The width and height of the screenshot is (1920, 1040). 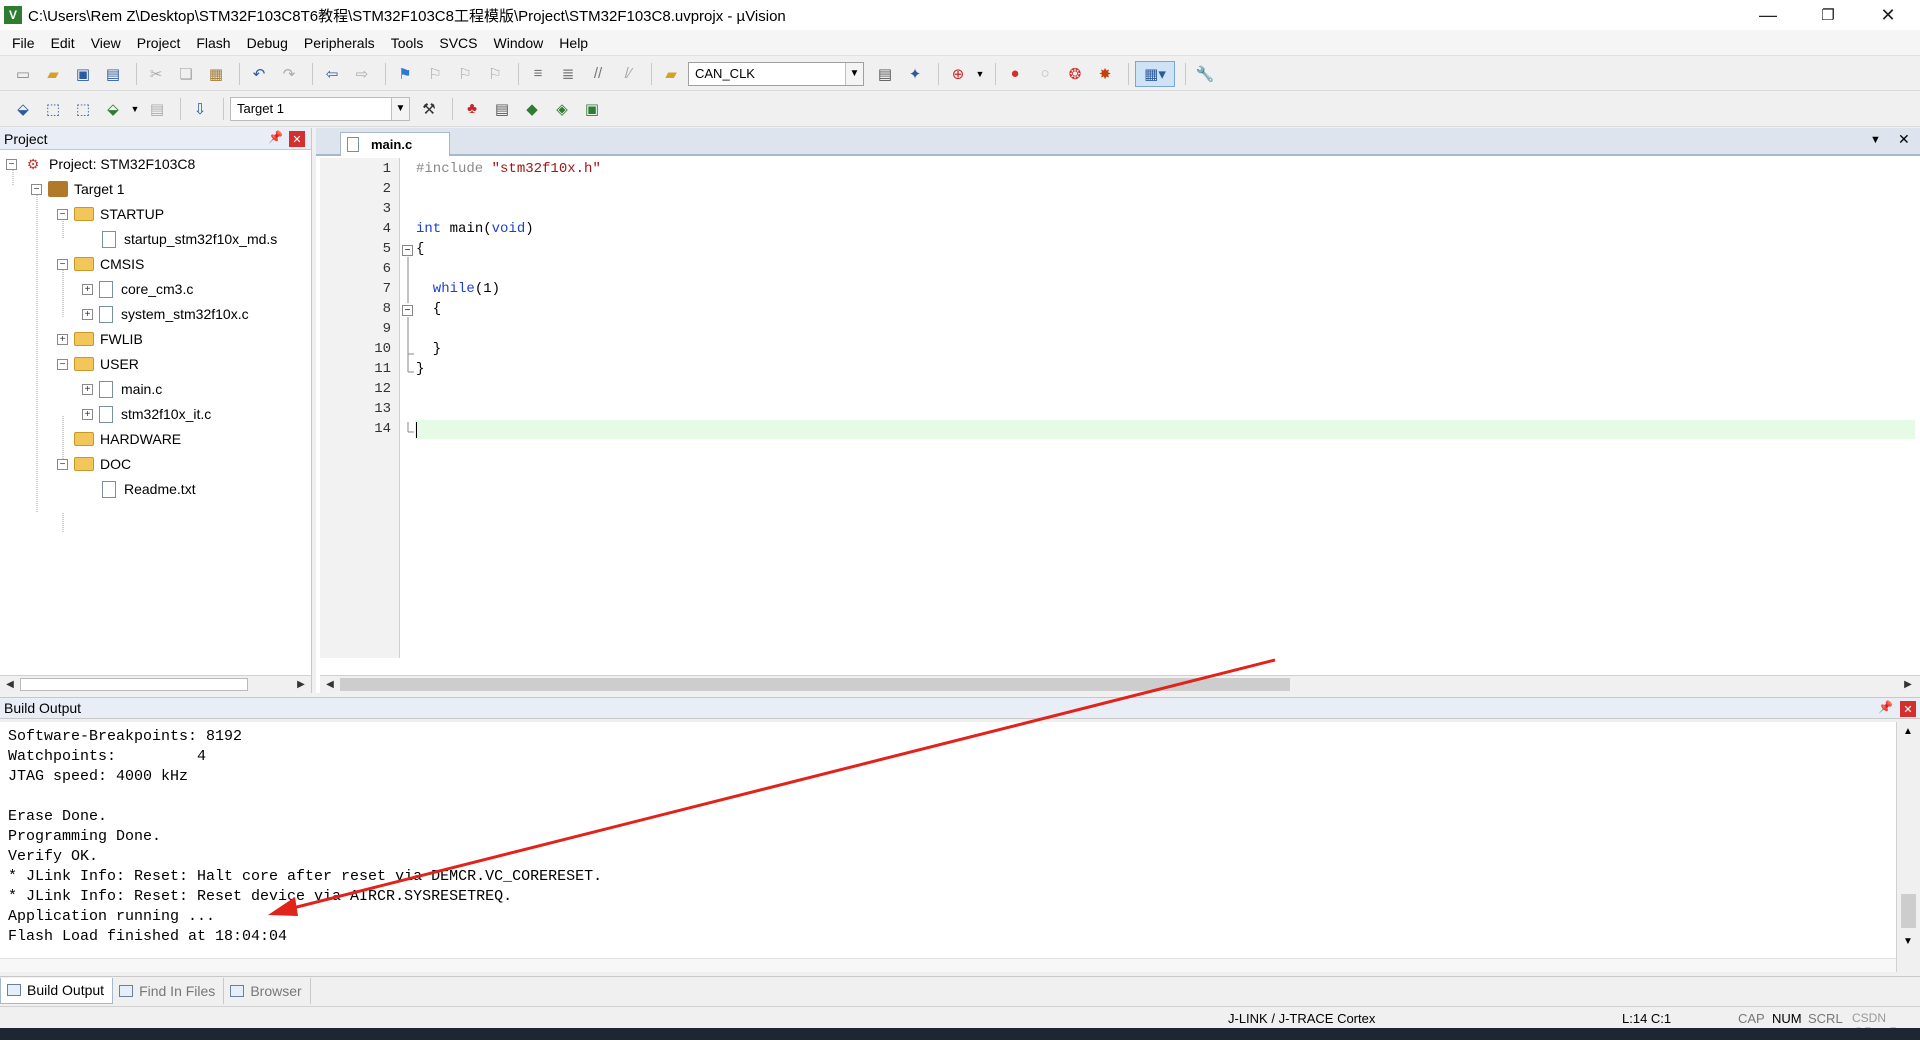 What do you see at coordinates (189, 239) in the screenshot?
I see `tree-file-startup: startup_stm32f10x_md.s` at bounding box center [189, 239].